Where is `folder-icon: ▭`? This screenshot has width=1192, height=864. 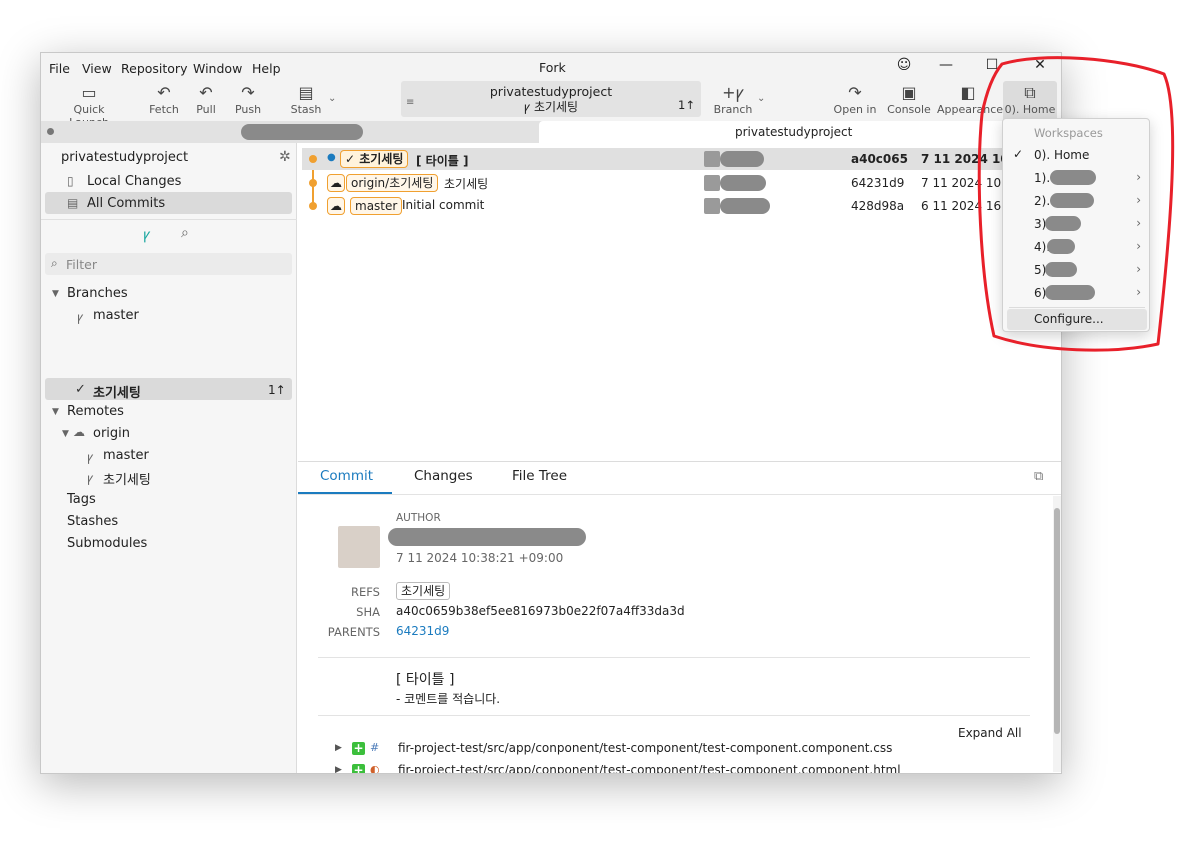 folder-icon: ▭ is located at coordinates (89, 92).